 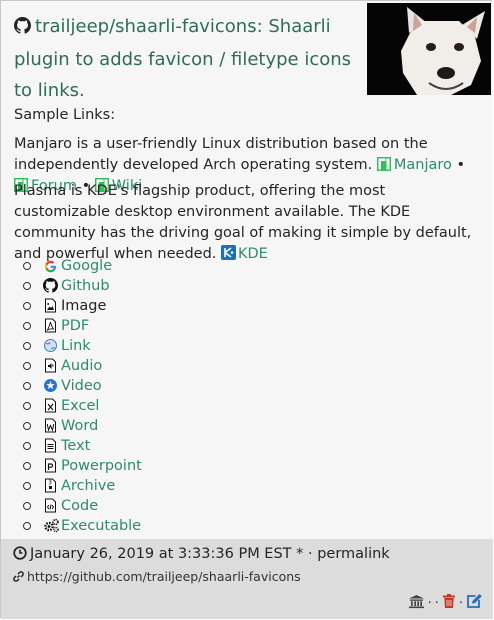 I want to click on pdf-file-icon, so click(x=50, y=325).